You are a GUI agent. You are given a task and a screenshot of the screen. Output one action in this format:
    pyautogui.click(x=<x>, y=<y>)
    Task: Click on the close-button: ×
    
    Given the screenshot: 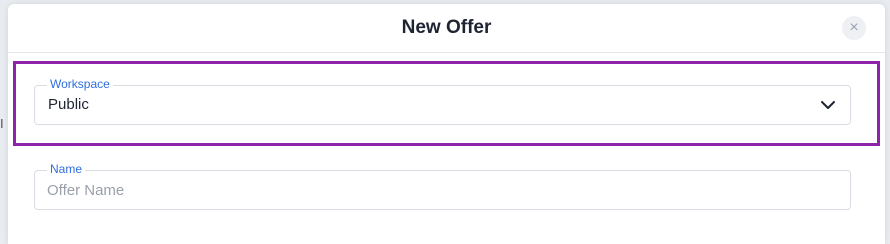 What is the action you would take?
    pyautogui.click(x=854, y=28)
    